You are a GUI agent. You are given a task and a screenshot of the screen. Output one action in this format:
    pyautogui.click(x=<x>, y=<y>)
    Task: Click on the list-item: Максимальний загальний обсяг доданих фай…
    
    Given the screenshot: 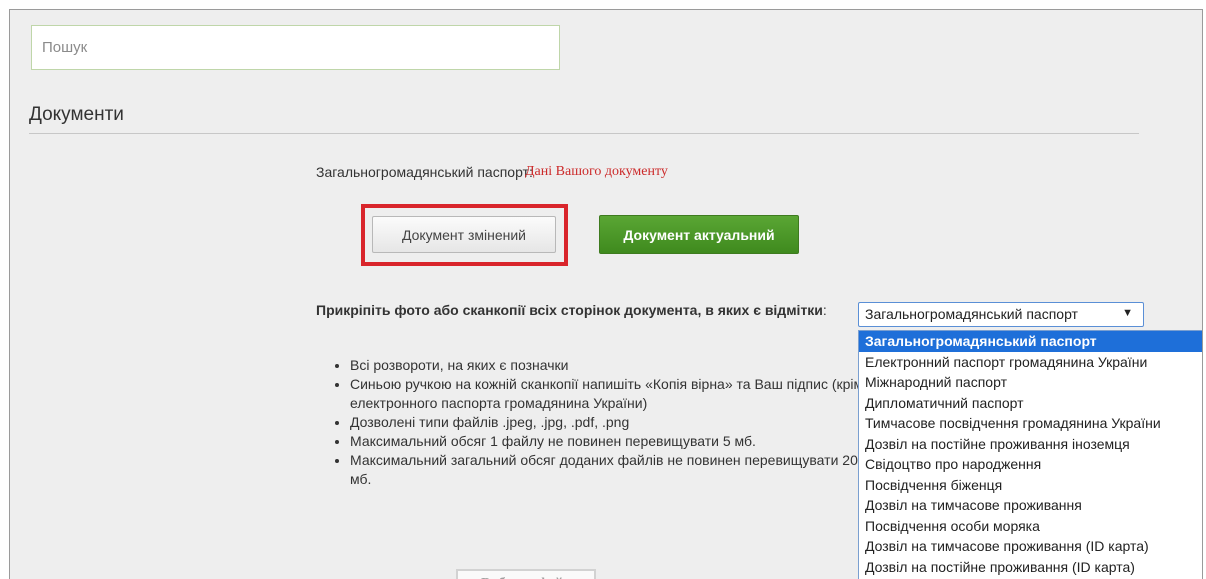 What is the action you would take?
    pyautogui.click(x=615, y=470)
    